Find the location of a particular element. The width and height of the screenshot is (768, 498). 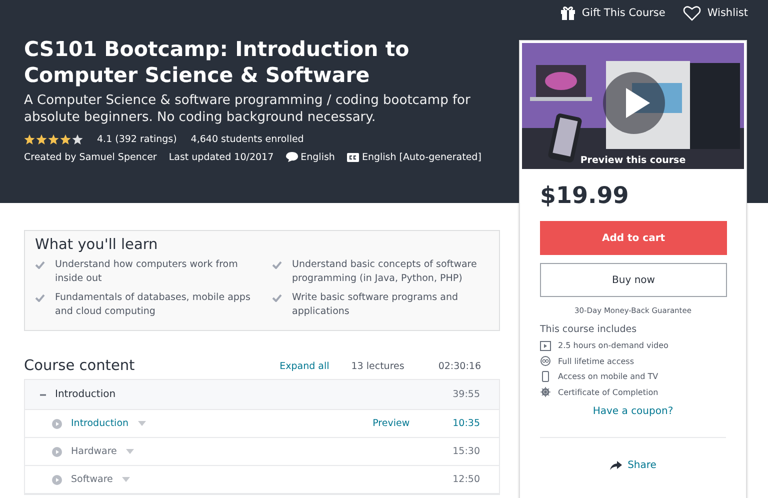

captions-text: English [Auto-generated] is located at coordinates (422, 157).